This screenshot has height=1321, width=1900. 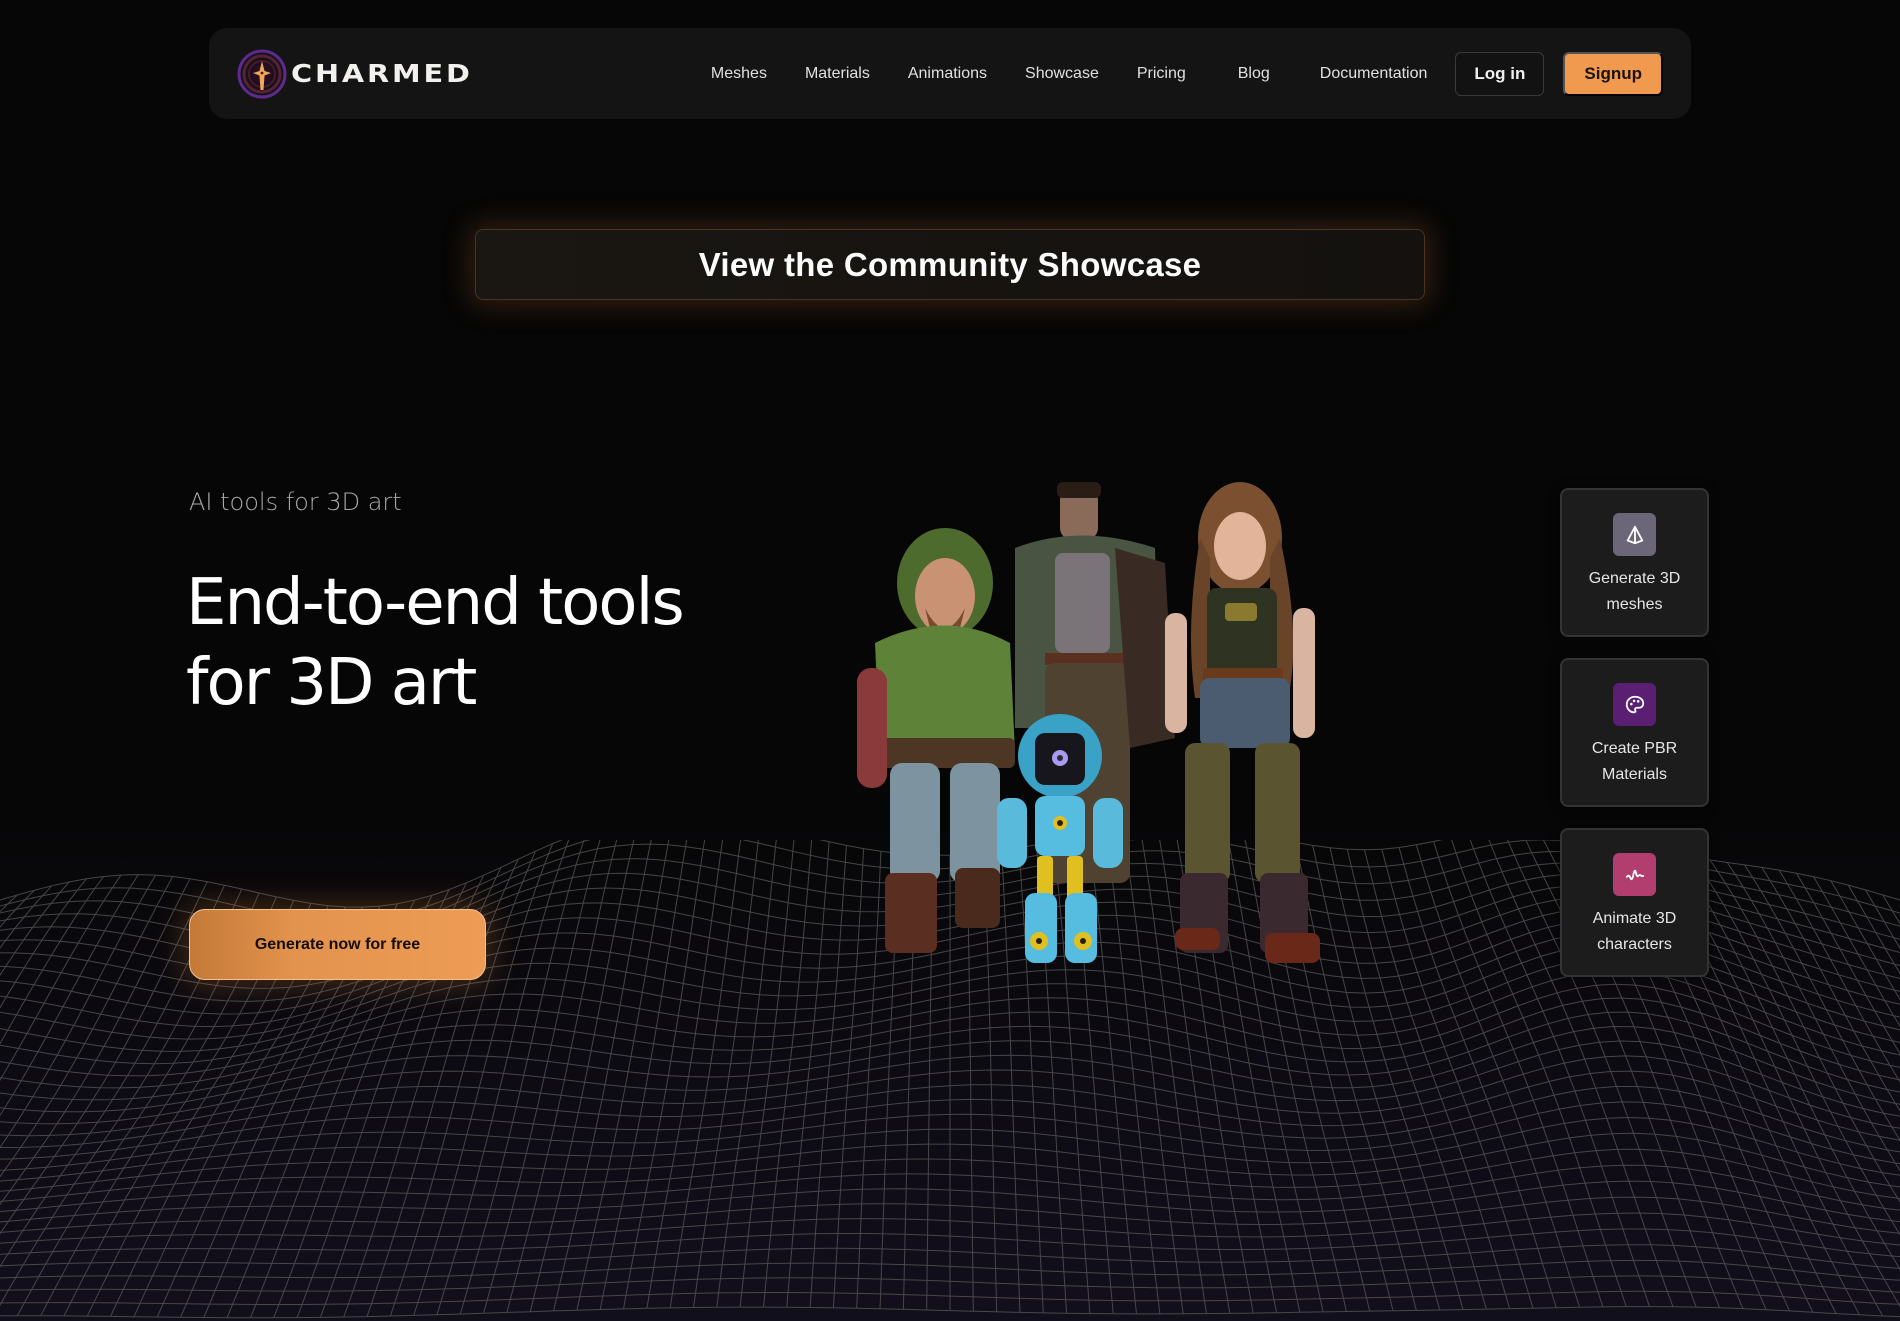 I want to click on character-adventurer, so click(x=1242, y=722).